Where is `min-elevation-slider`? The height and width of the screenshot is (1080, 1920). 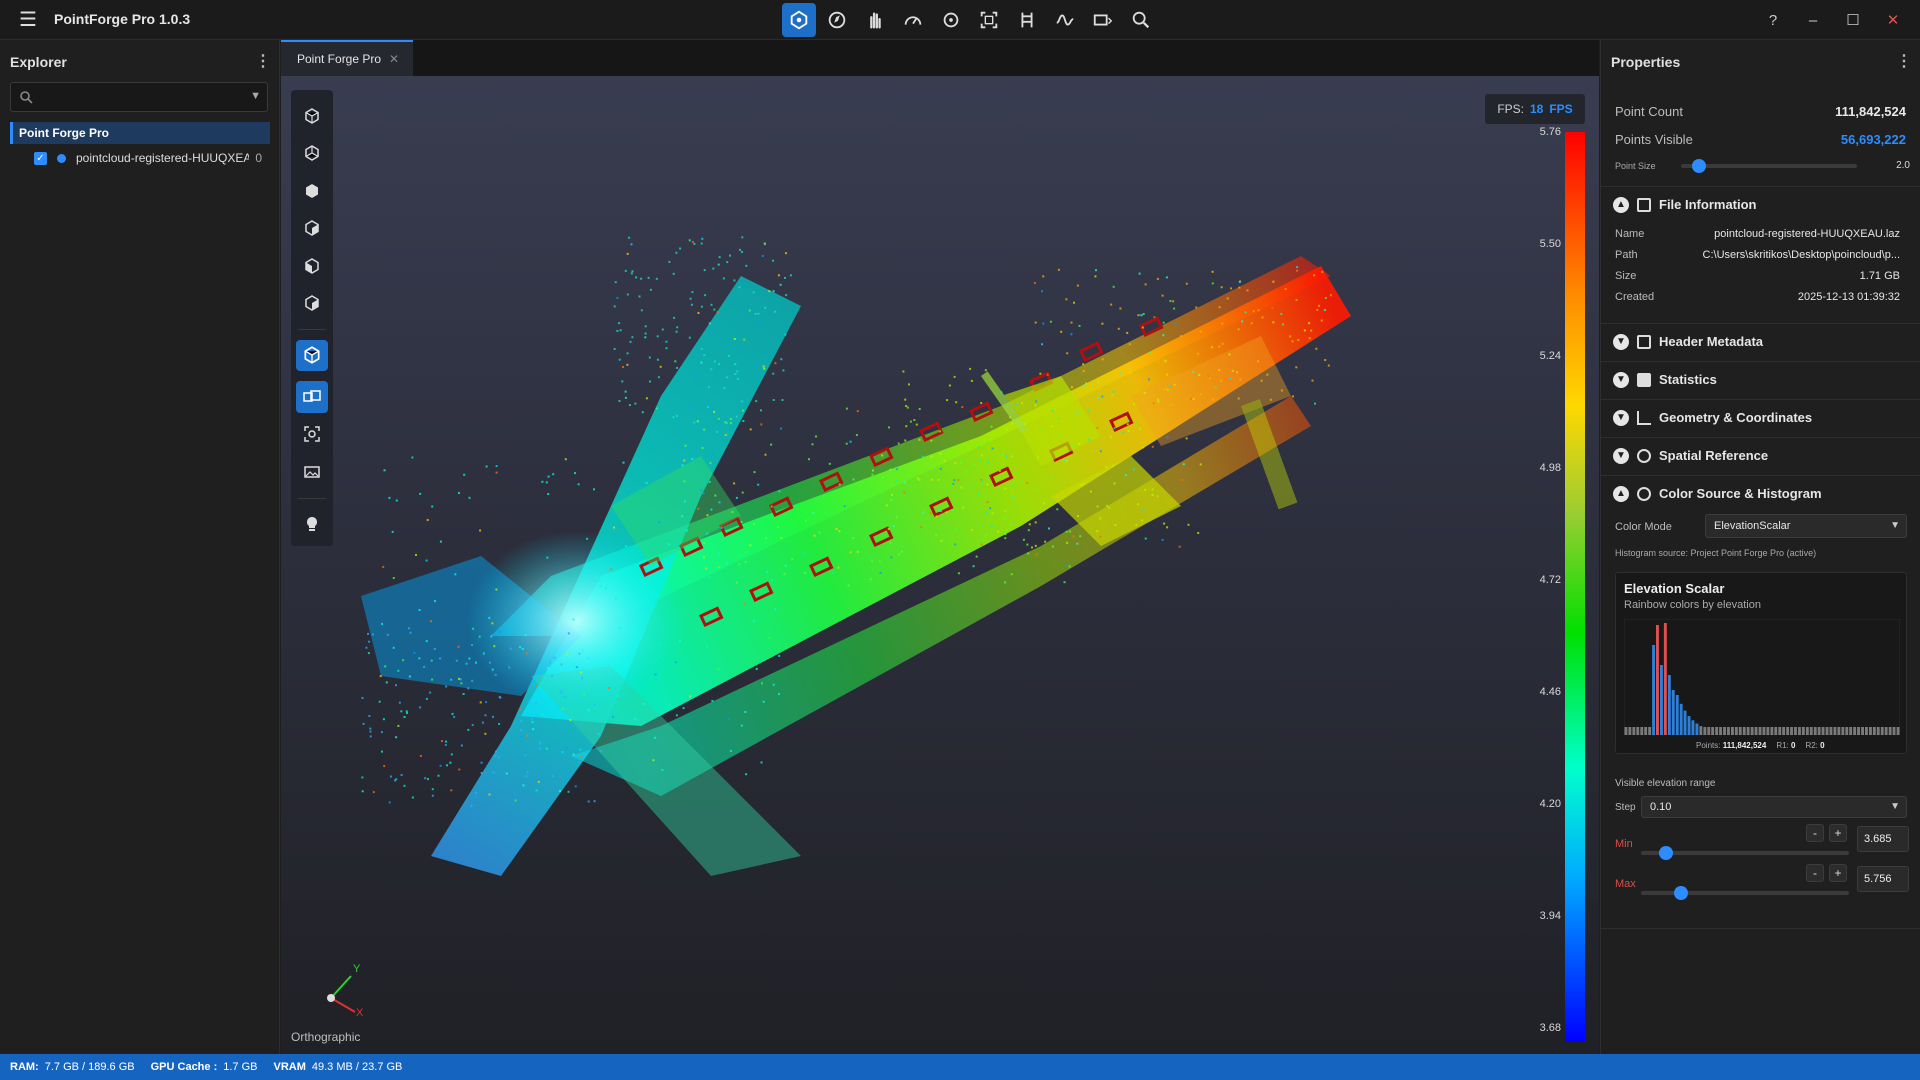 min-elevation-slider is located at coordinates (1745, 853).